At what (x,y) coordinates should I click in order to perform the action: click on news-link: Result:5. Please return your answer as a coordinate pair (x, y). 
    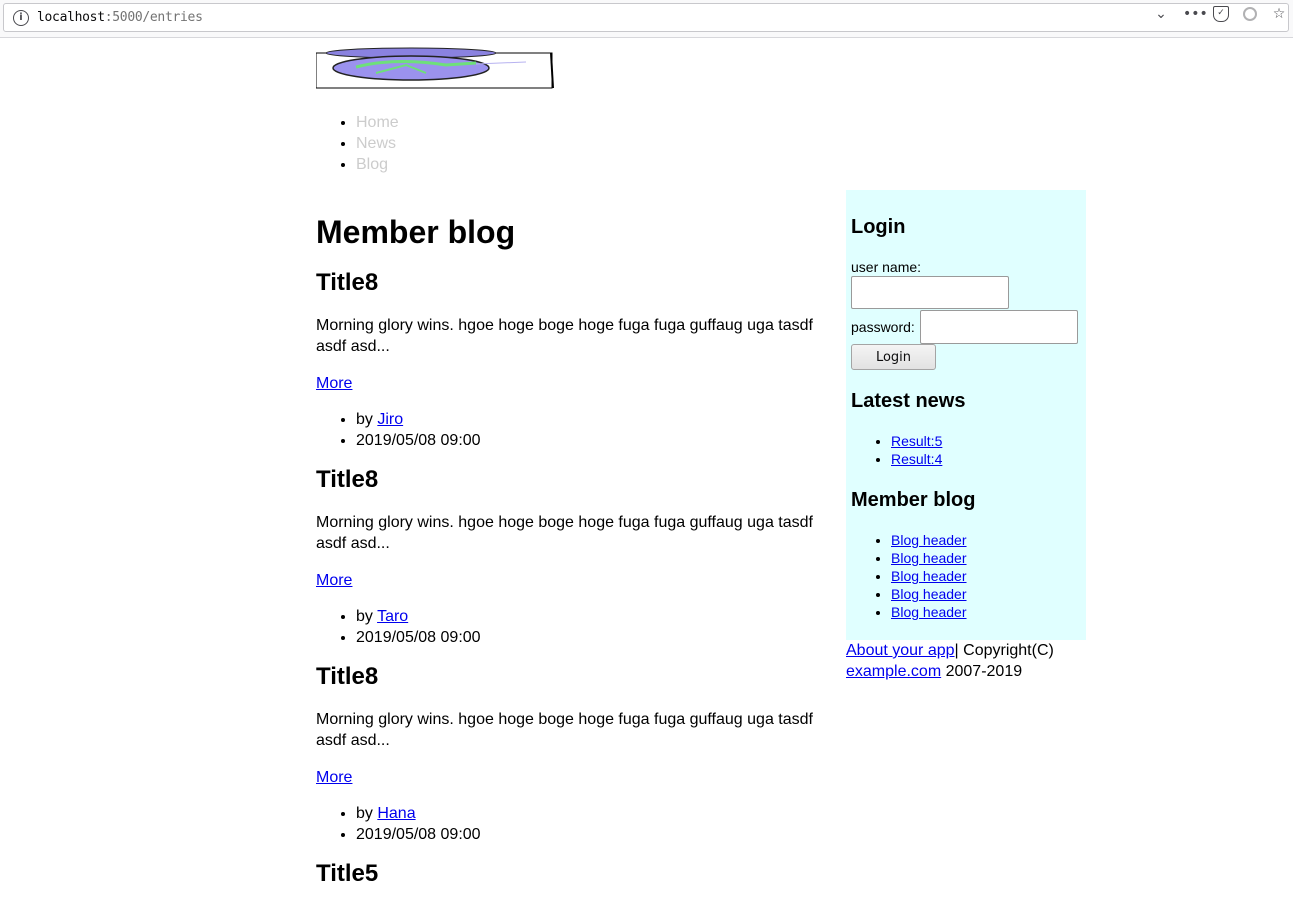
    Looking at the image, I should click on (916, 441).